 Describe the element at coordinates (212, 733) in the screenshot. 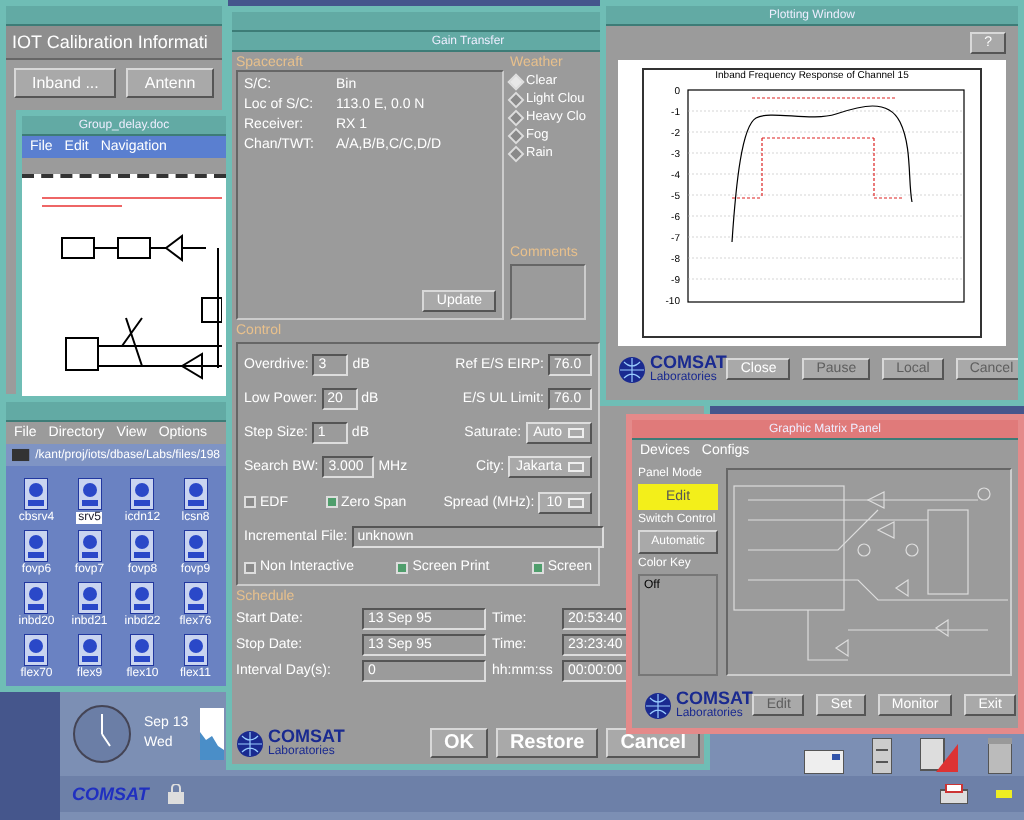

I see `load-graph-drawing` at that location.